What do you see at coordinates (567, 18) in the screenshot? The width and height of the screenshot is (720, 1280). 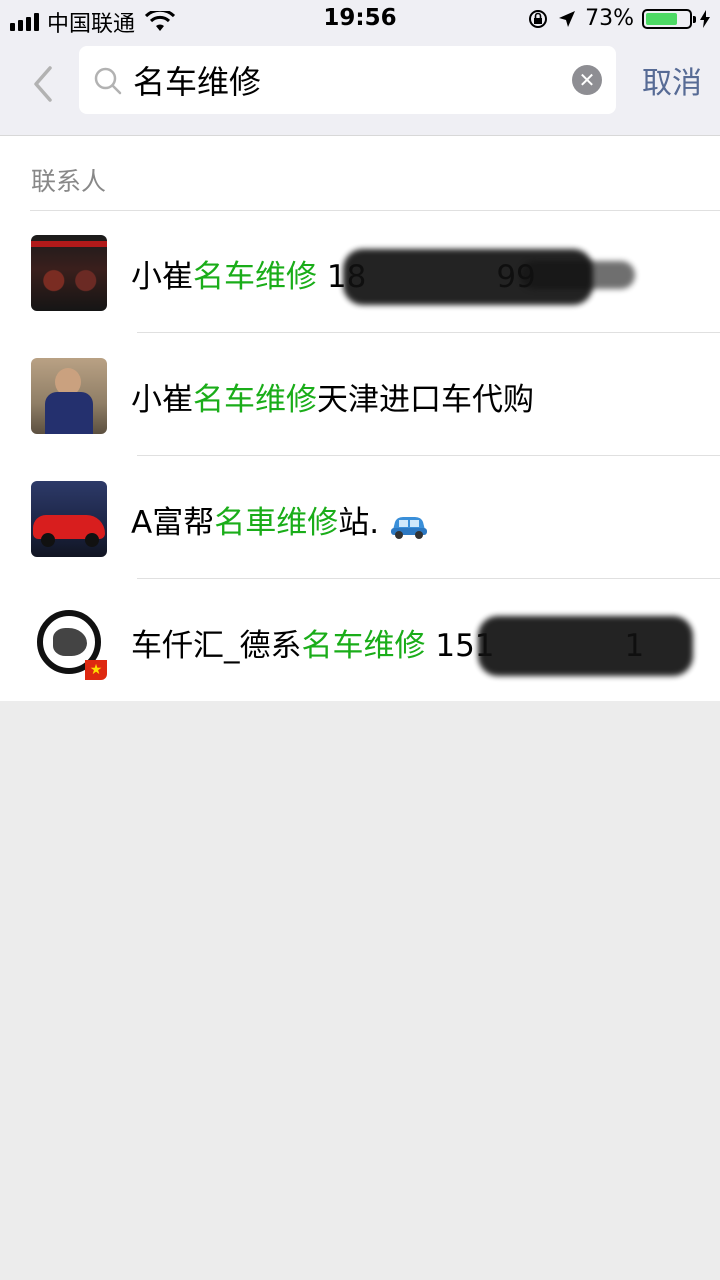 I see `location-arrow-icon` at bounding box center [567, 18].